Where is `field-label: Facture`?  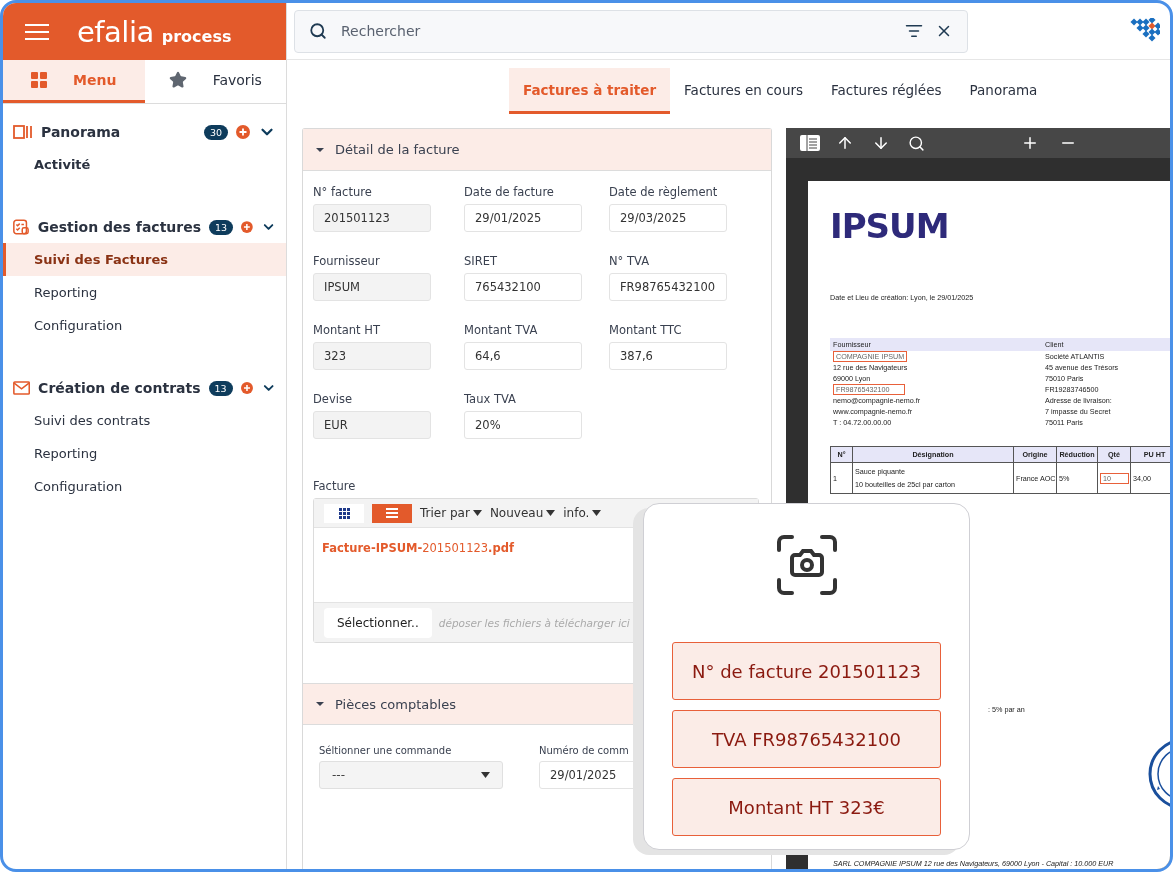 field-label: Facture is located at coordinates (335, 486).